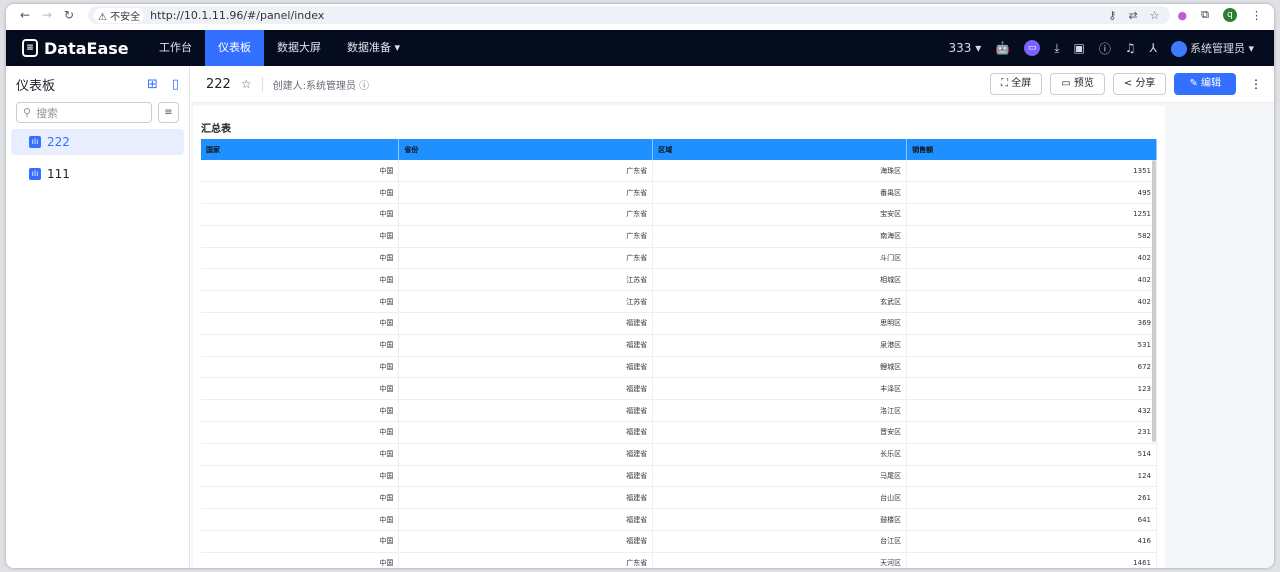 This screenshot has width=1280, height=572. I want to click on briefcase-icon: ▣, so click(1079, 48).